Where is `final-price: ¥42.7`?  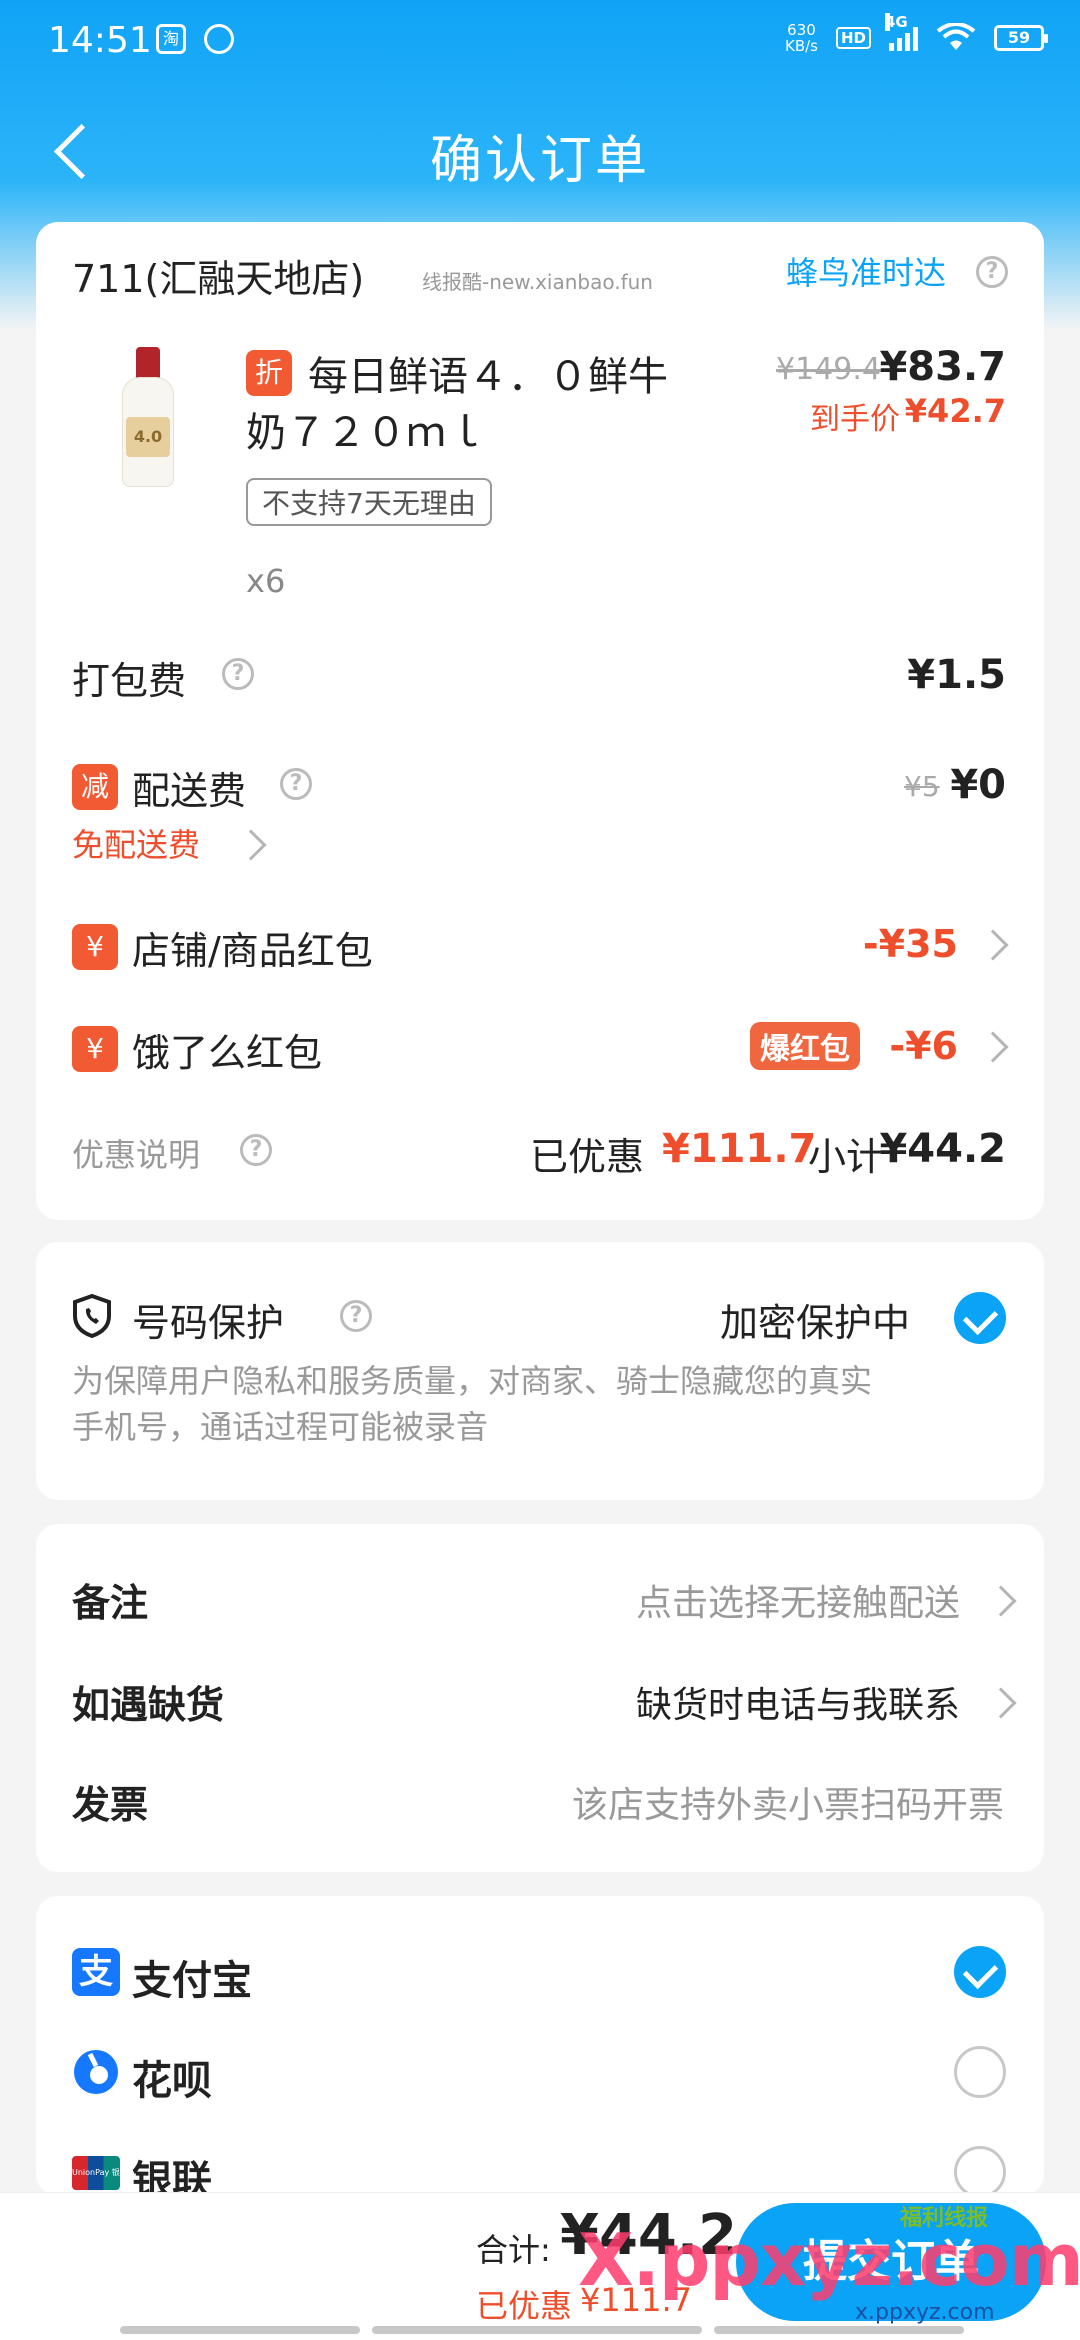
final-price: ¥42.7 is located at coordinates (955, 411).